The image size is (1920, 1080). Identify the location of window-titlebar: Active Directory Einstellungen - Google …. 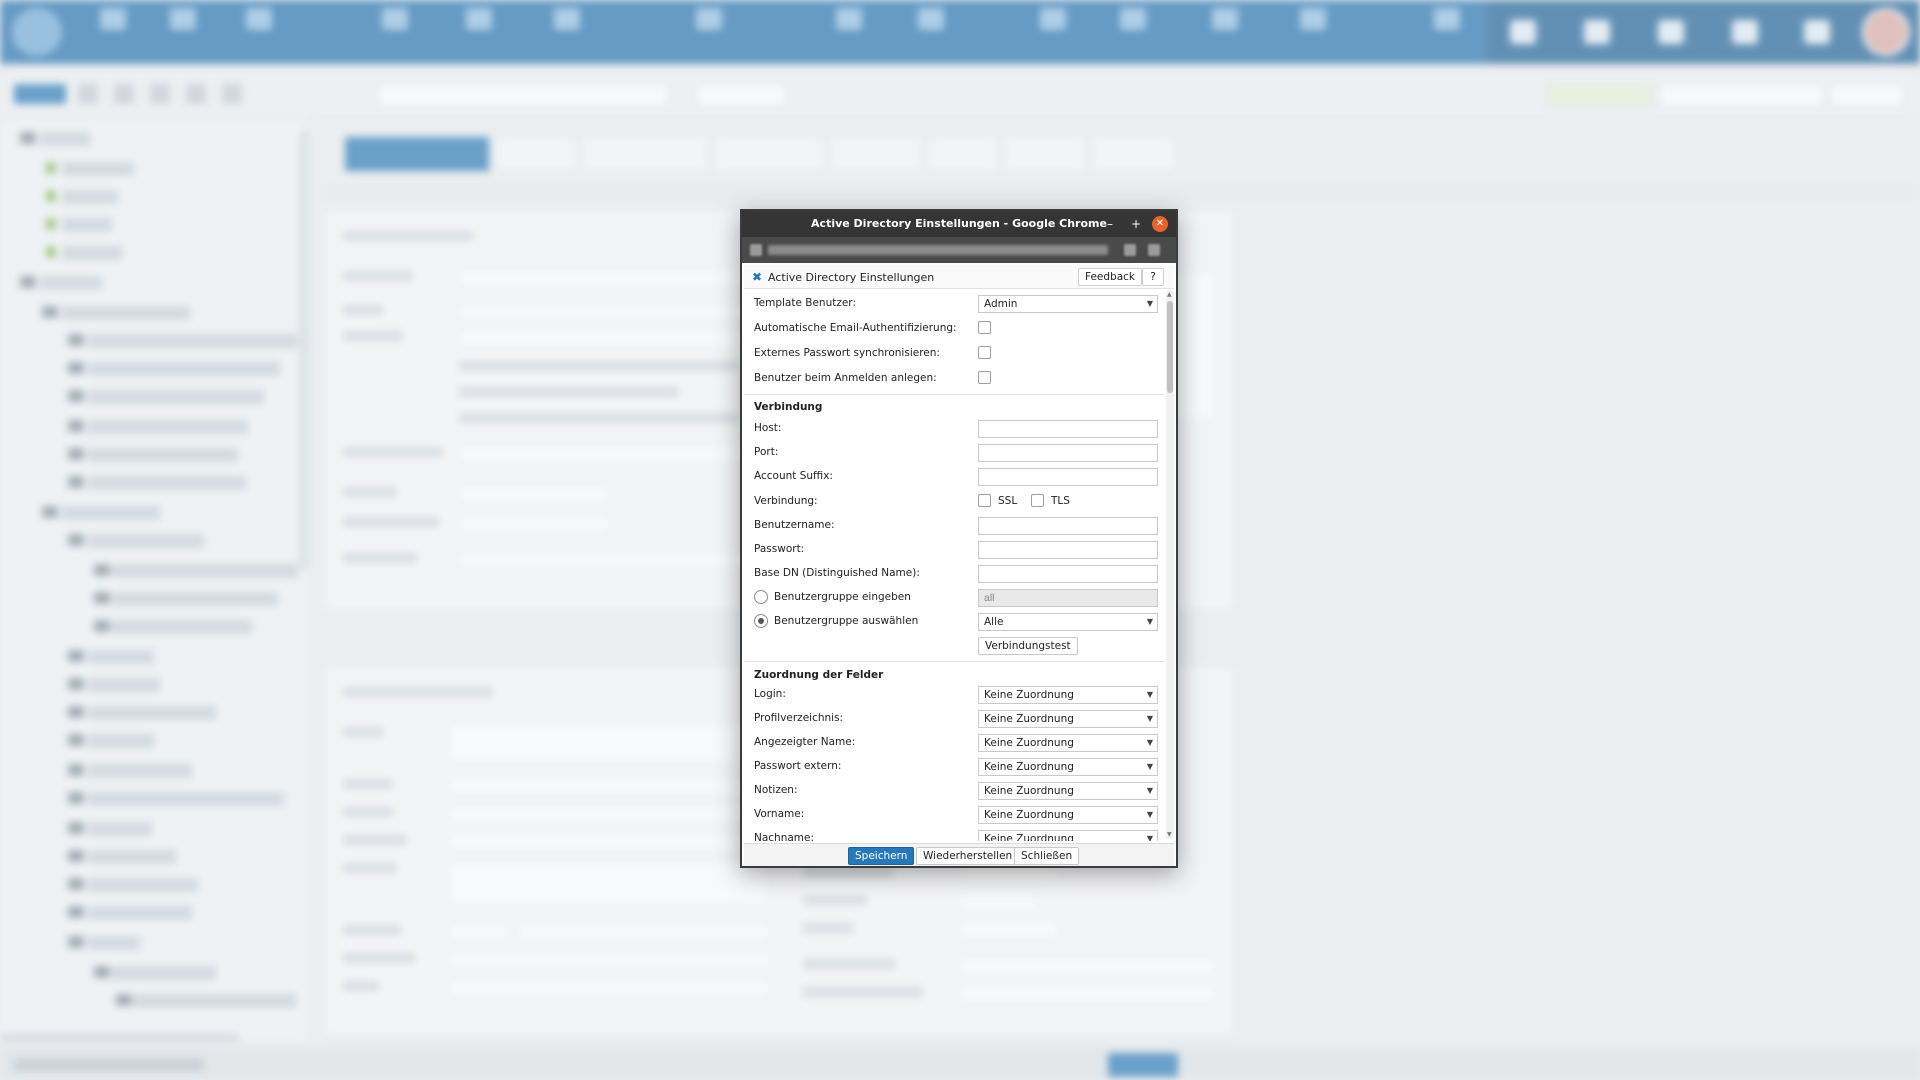
(959, 224).